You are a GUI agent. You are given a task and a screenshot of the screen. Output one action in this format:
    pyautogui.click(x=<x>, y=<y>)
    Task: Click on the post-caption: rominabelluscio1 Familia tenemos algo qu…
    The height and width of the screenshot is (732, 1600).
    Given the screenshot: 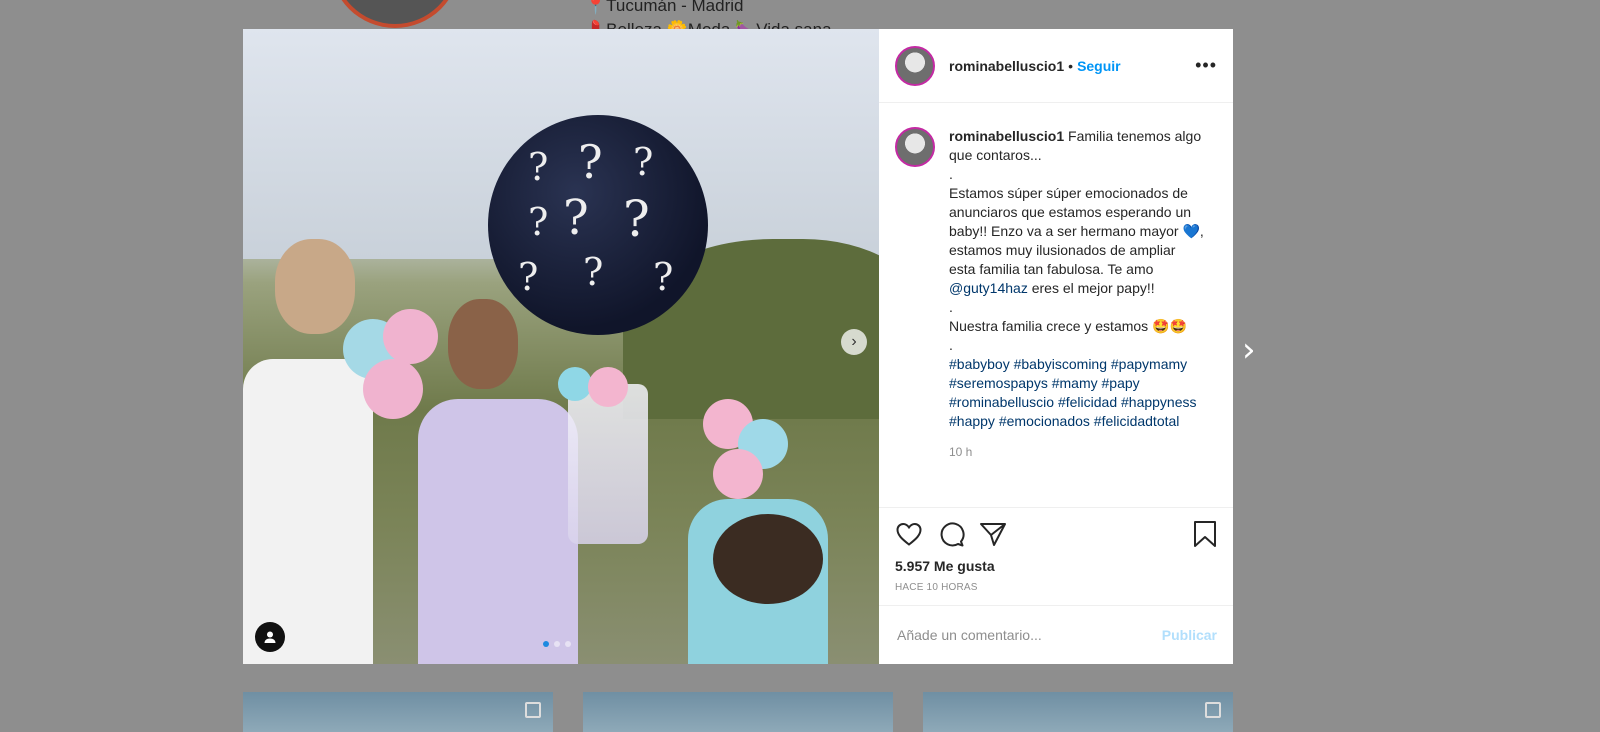 What is the action you would take?
    pyautogui.click(x=1077, y=279)
    